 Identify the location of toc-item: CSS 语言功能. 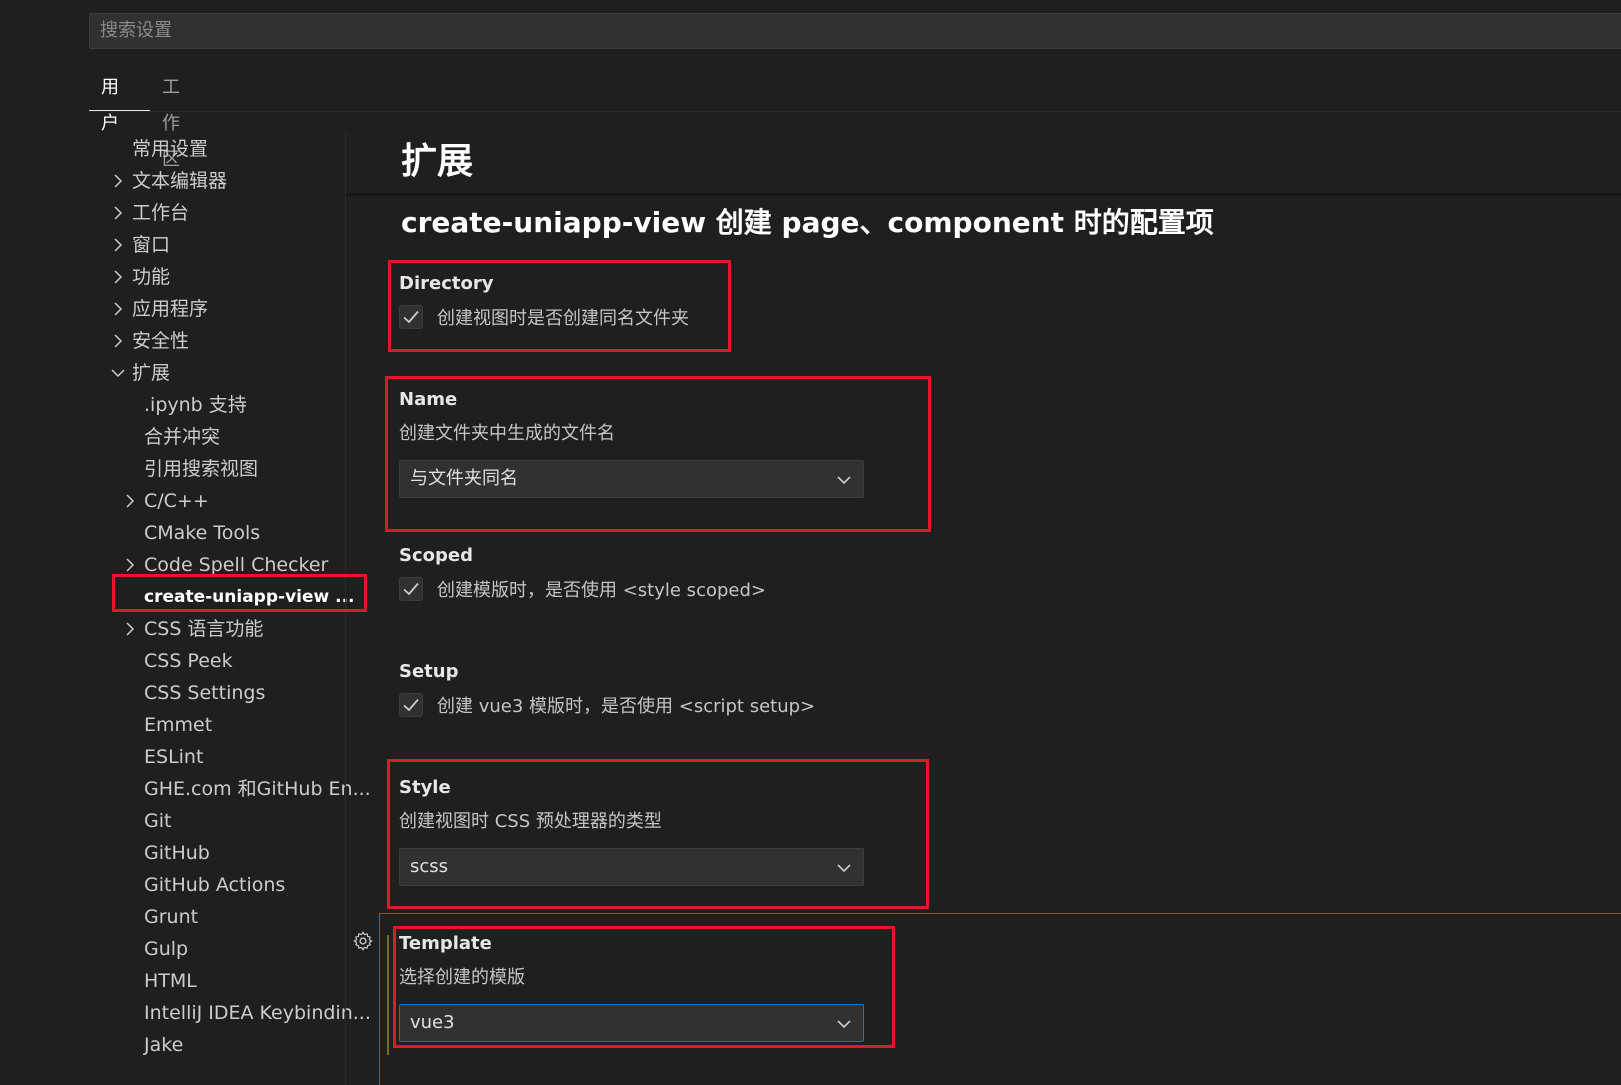
(223, 629).